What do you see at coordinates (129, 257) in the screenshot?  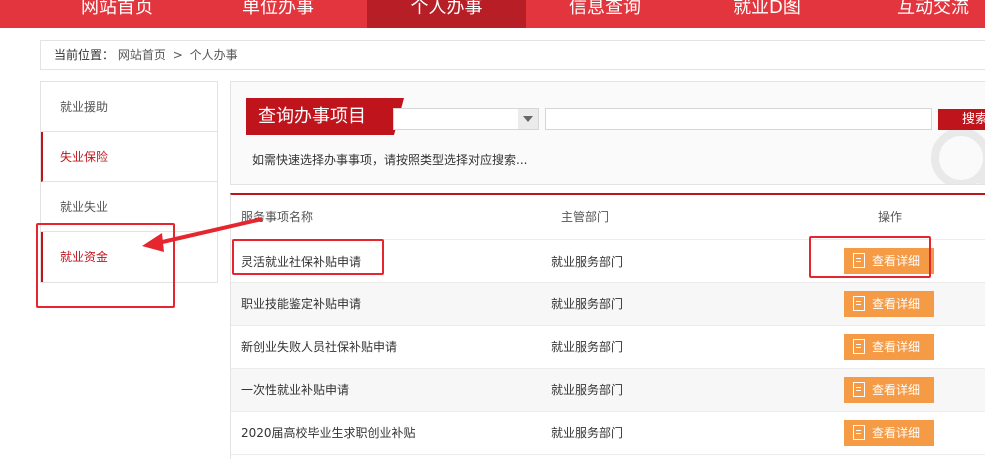 I see `sidebar-item-employment-funds: 就业资金` at bounding box center [129, 257].